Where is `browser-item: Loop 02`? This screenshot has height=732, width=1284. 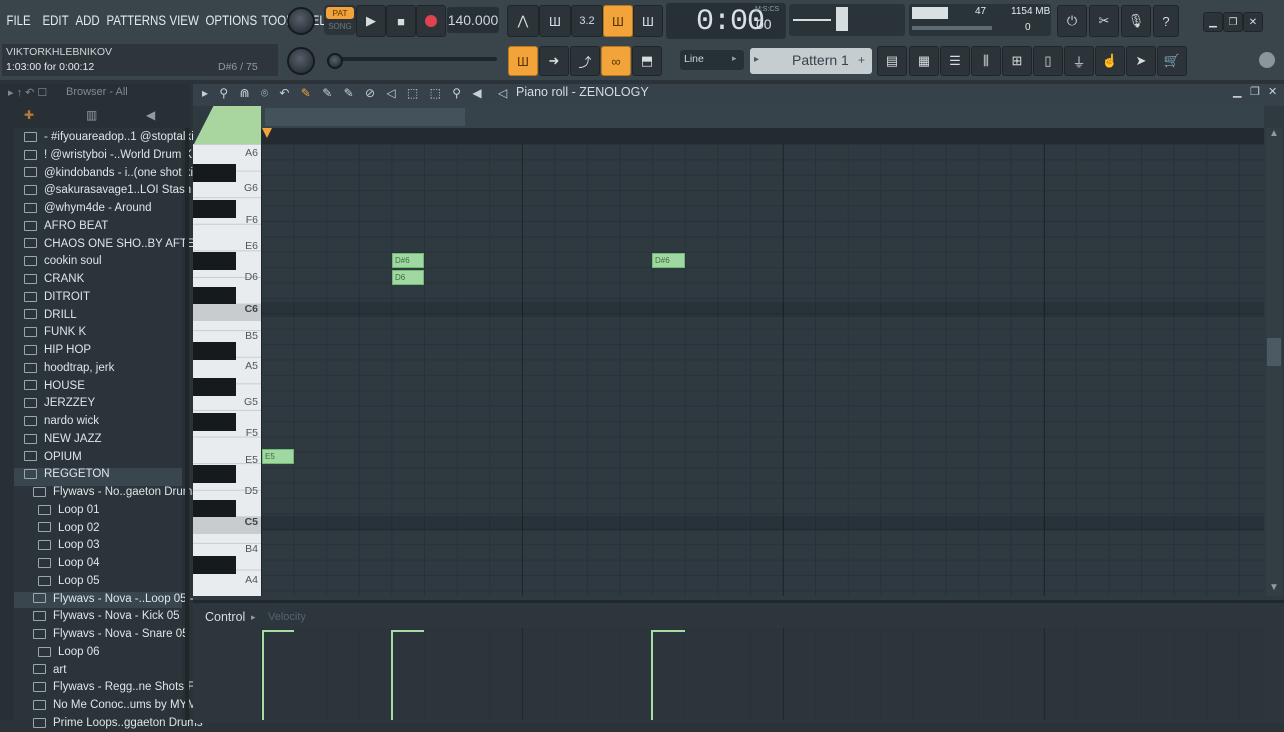
browser-item: Loop 02 is located at coordinates (69, 528).